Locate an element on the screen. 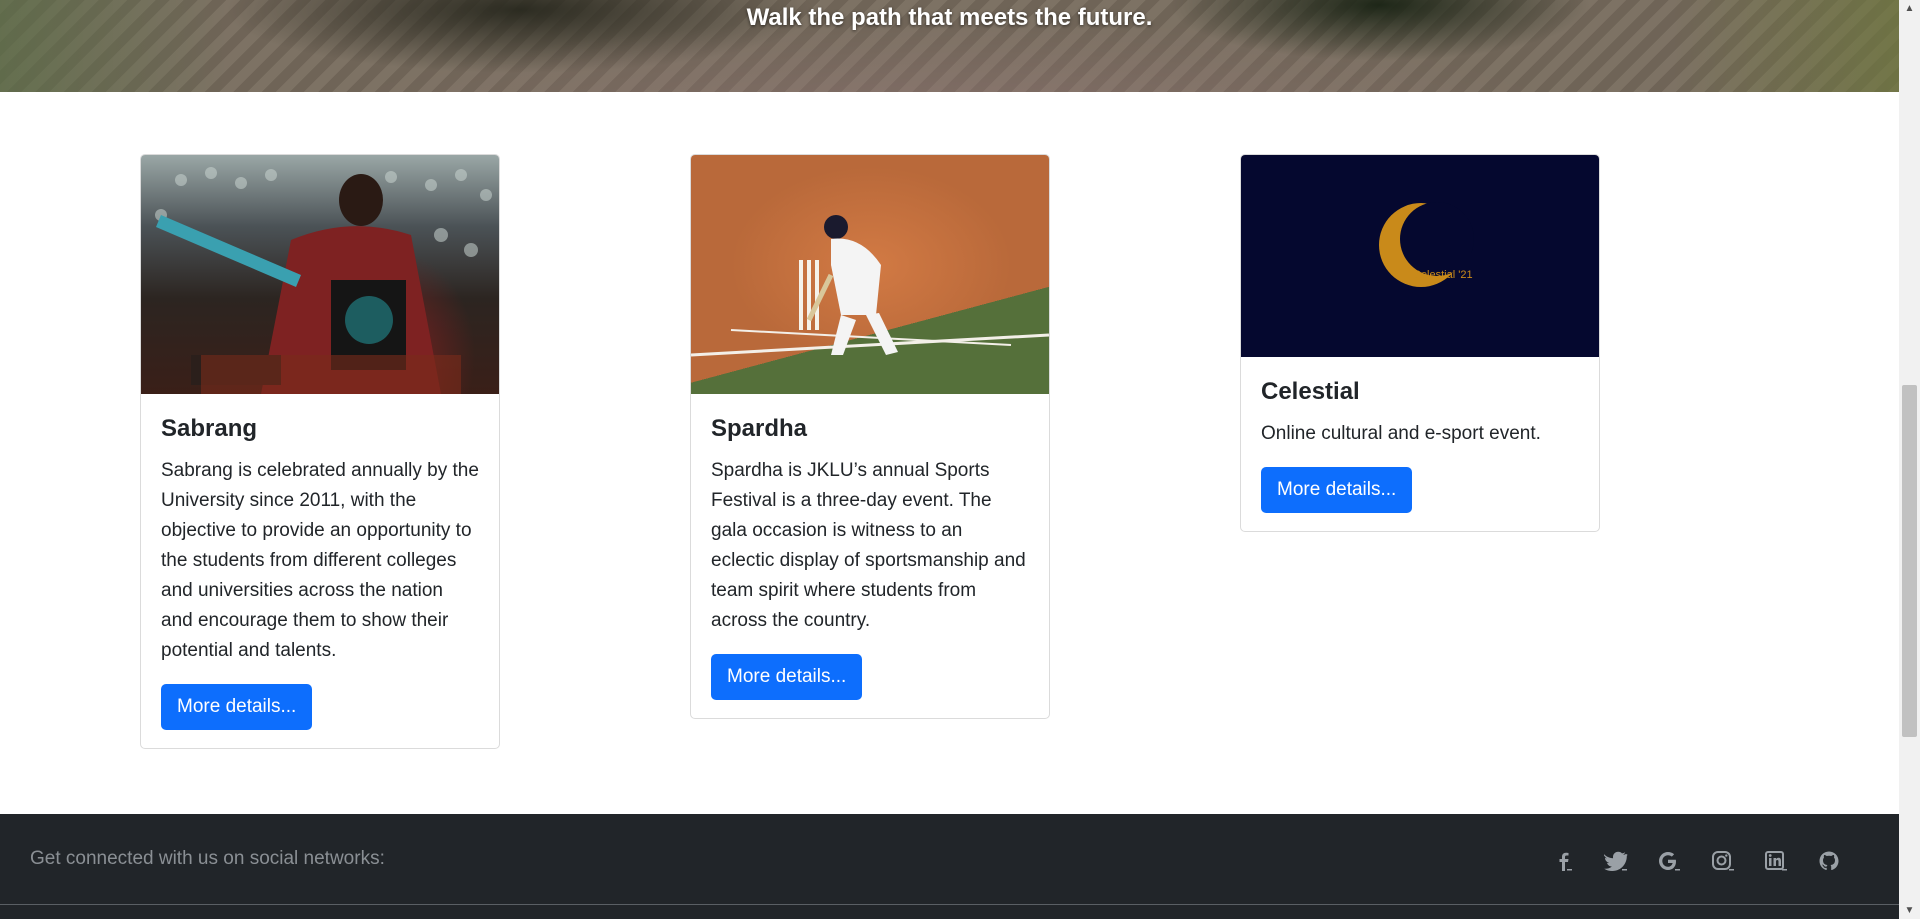 The width and height of the screenshot is (1920, 919). scroll-down-arrow-icon: ▼ is located at coordinates (1909, 910).